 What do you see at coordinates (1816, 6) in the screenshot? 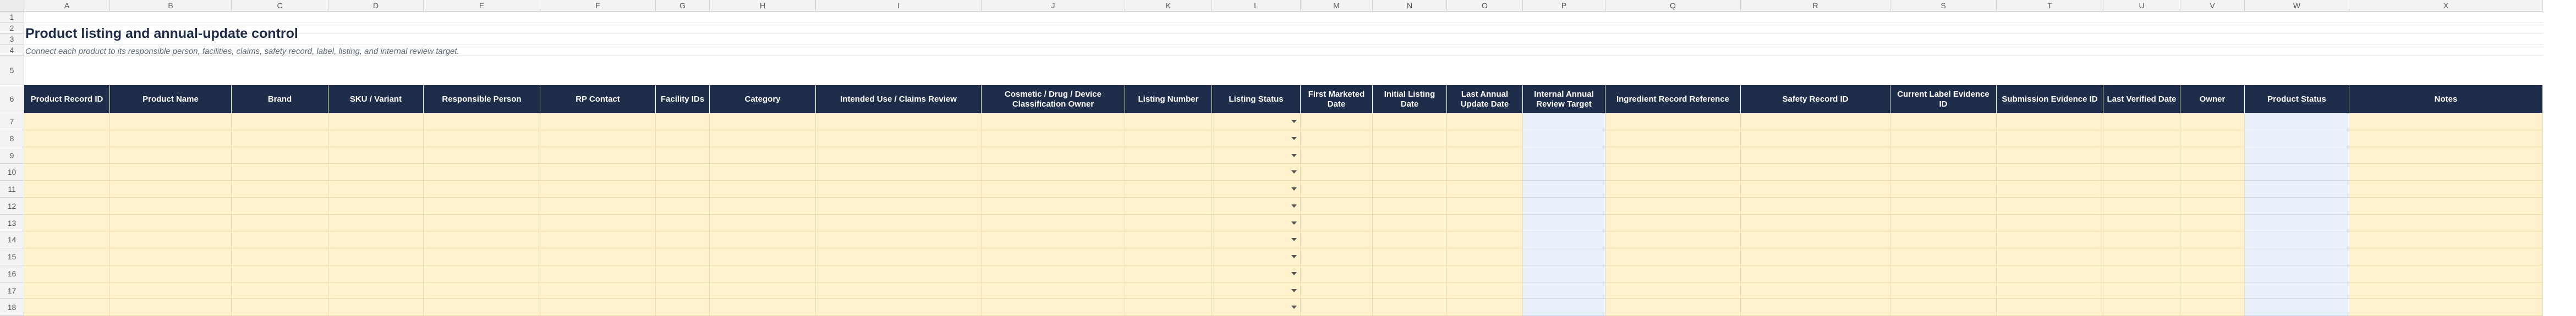
I see `column-header-r: R` at bounding box center [1816, 6].